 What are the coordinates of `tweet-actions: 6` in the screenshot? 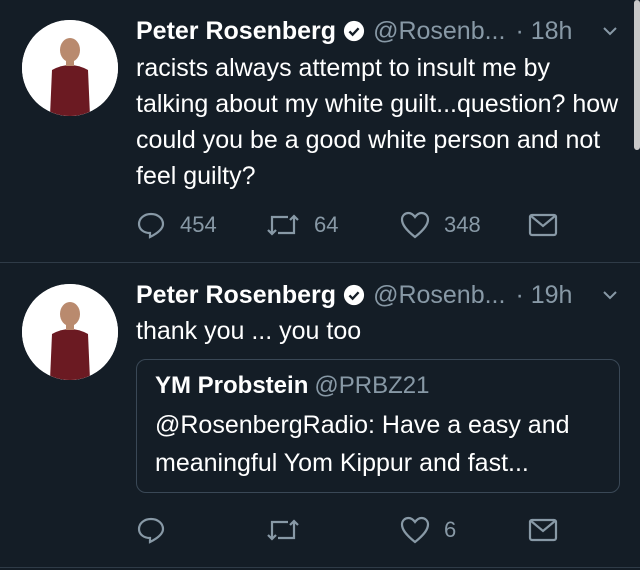 It's located at (356, 530).